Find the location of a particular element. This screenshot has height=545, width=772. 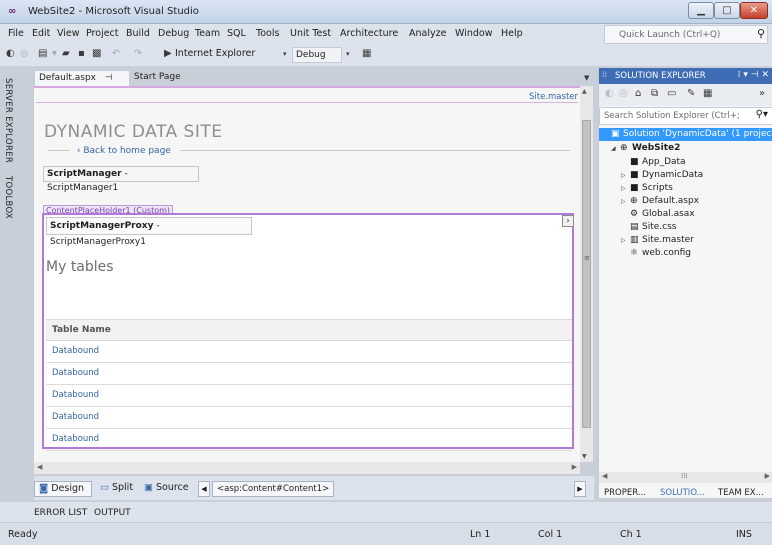

undo-icon: ↶ is located at coordinates (116, 53).